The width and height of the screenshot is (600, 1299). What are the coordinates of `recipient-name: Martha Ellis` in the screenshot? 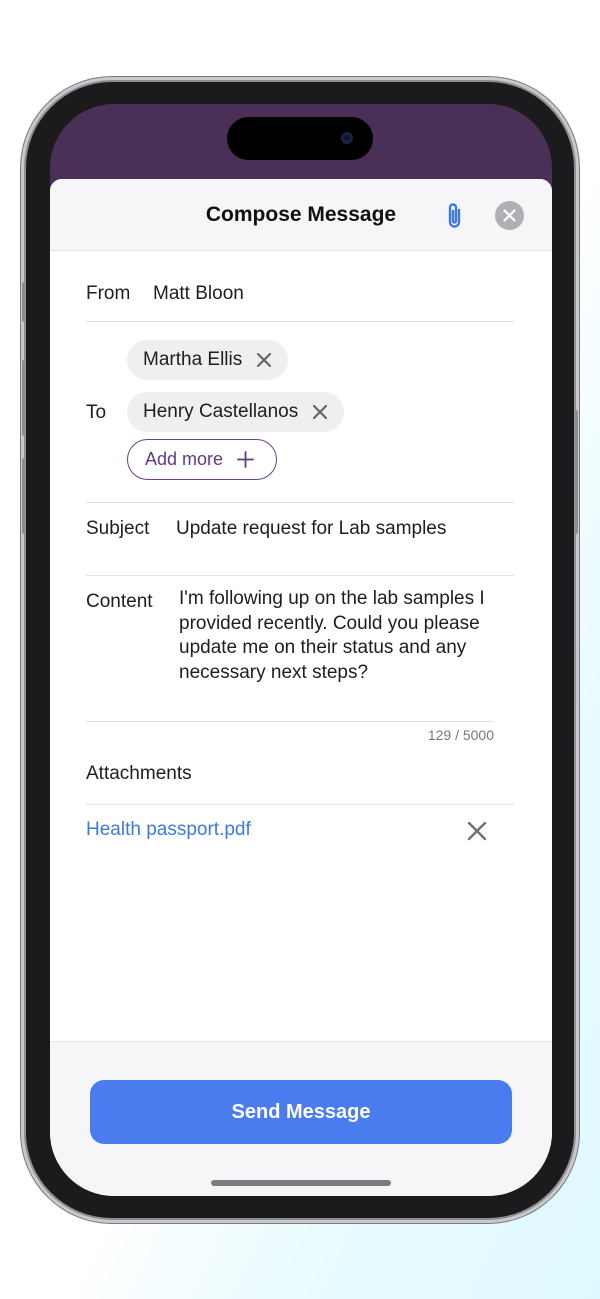 It's located at (193, 359).